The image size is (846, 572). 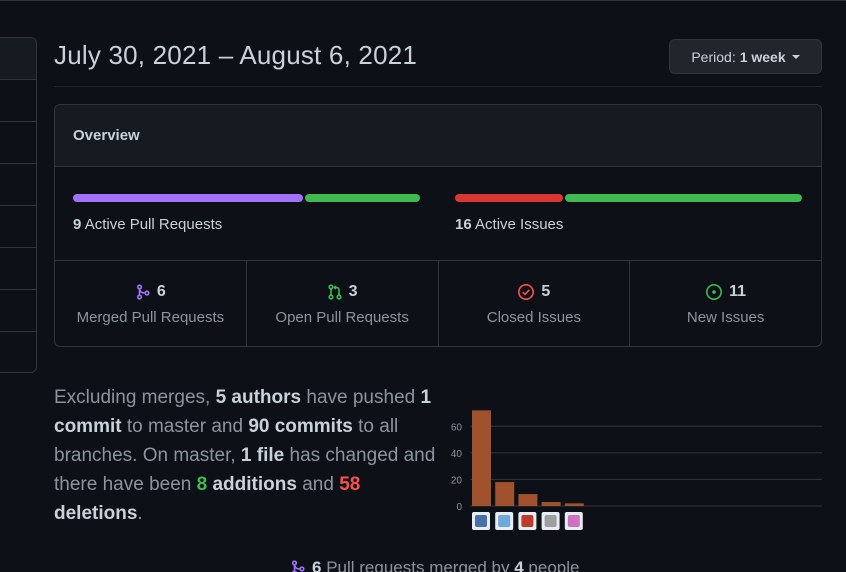 What do you see at coordinates (423, 0) in the screenshot?
I see `top-border` at bounding box center [423, 0].